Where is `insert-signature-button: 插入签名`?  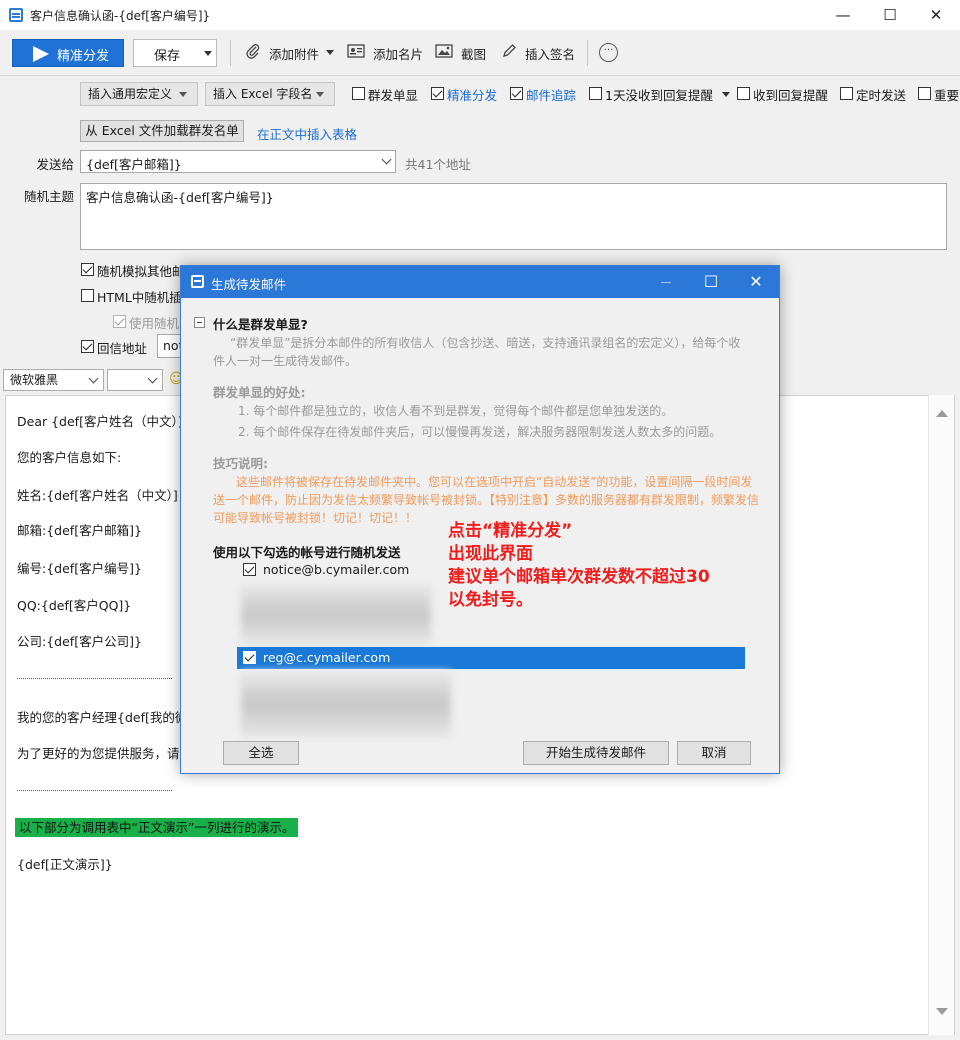 insert-signature-button: 插入签名 is located at coordinates (550, 53).